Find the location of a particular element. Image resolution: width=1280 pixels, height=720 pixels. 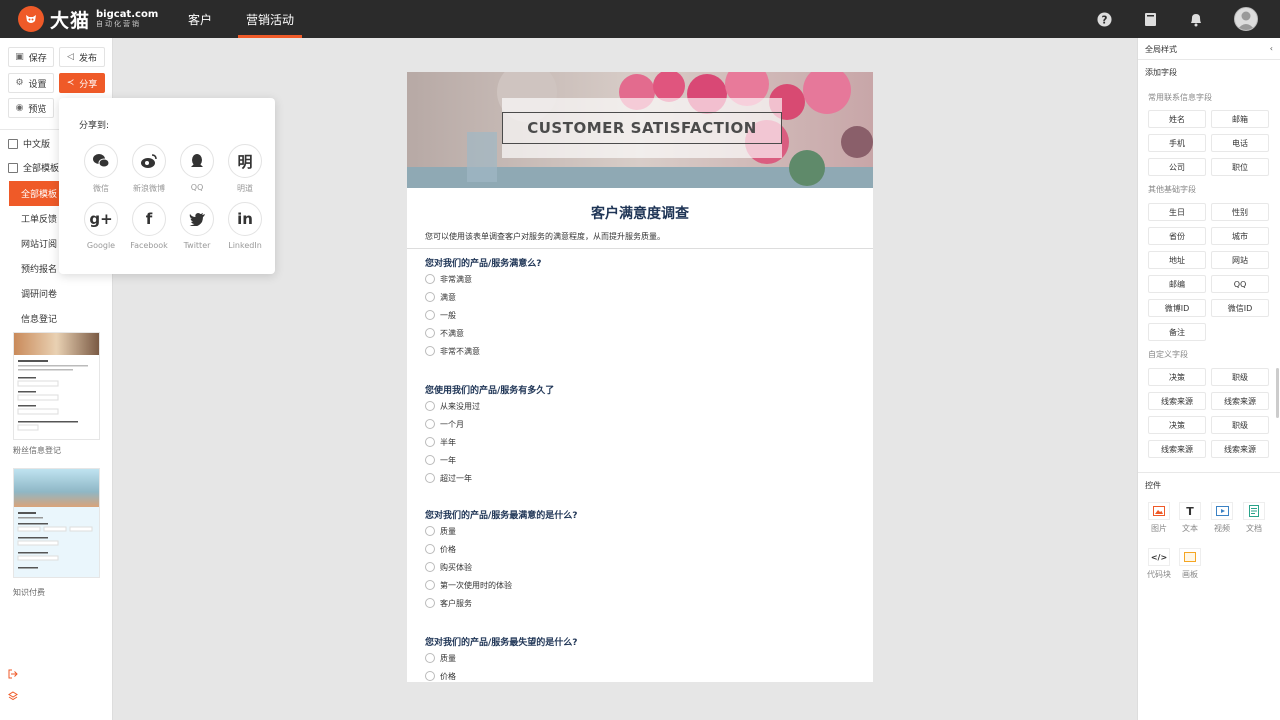

all-templates-header: 全部模板 is located at coordinates (33, 167).